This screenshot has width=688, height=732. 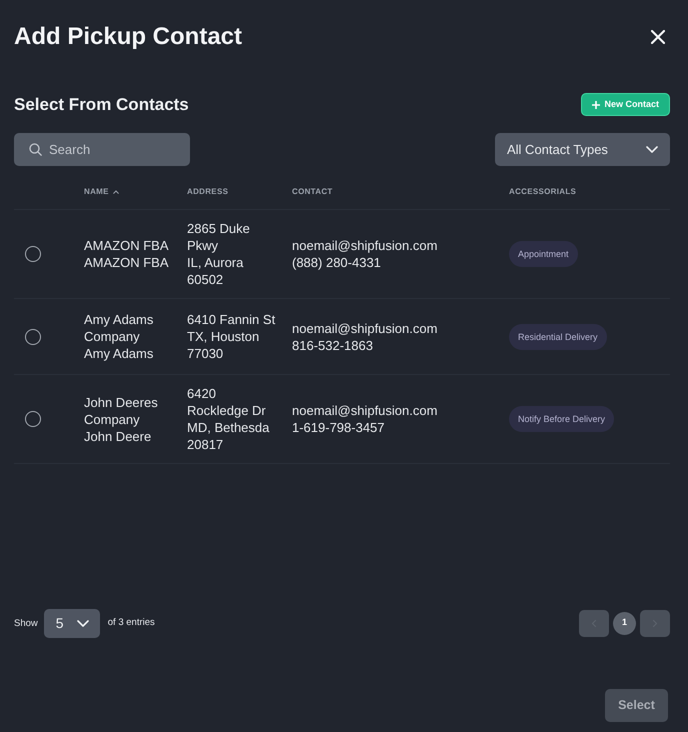 I want to click on close-button, so click(x=658, y=37).